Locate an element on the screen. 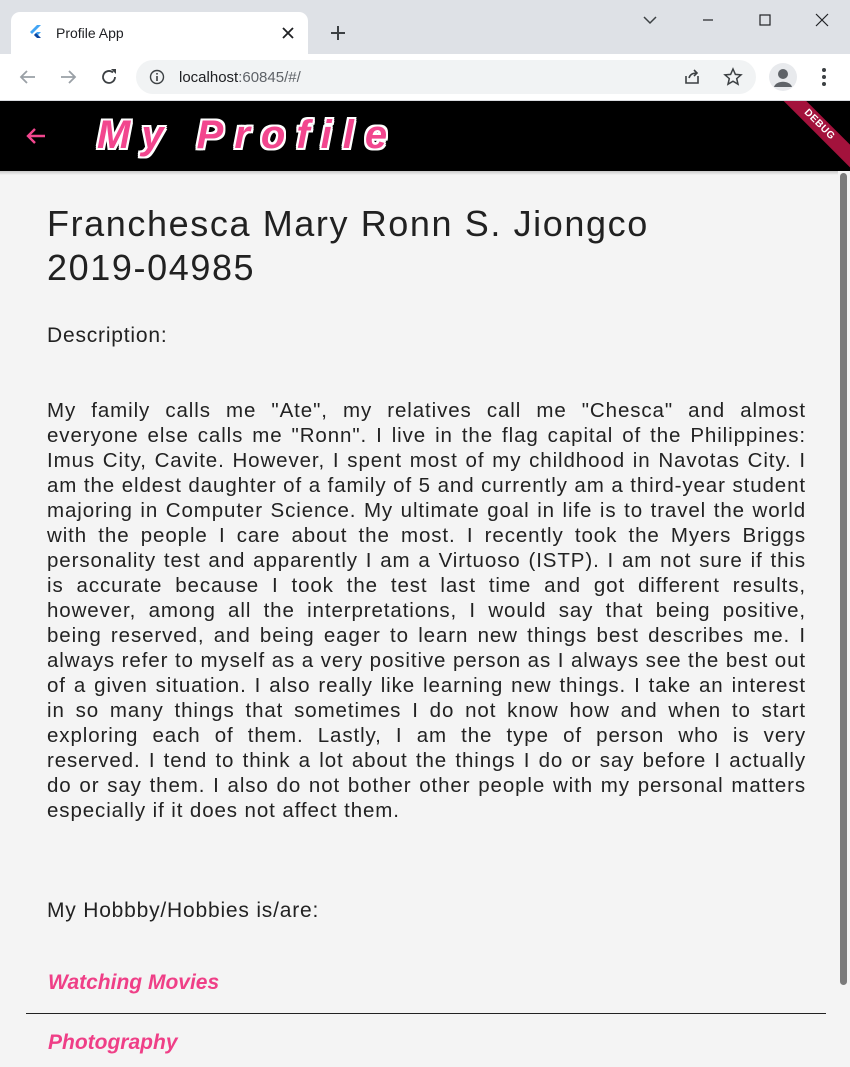  close-icon is located at coordinates (288, 33).